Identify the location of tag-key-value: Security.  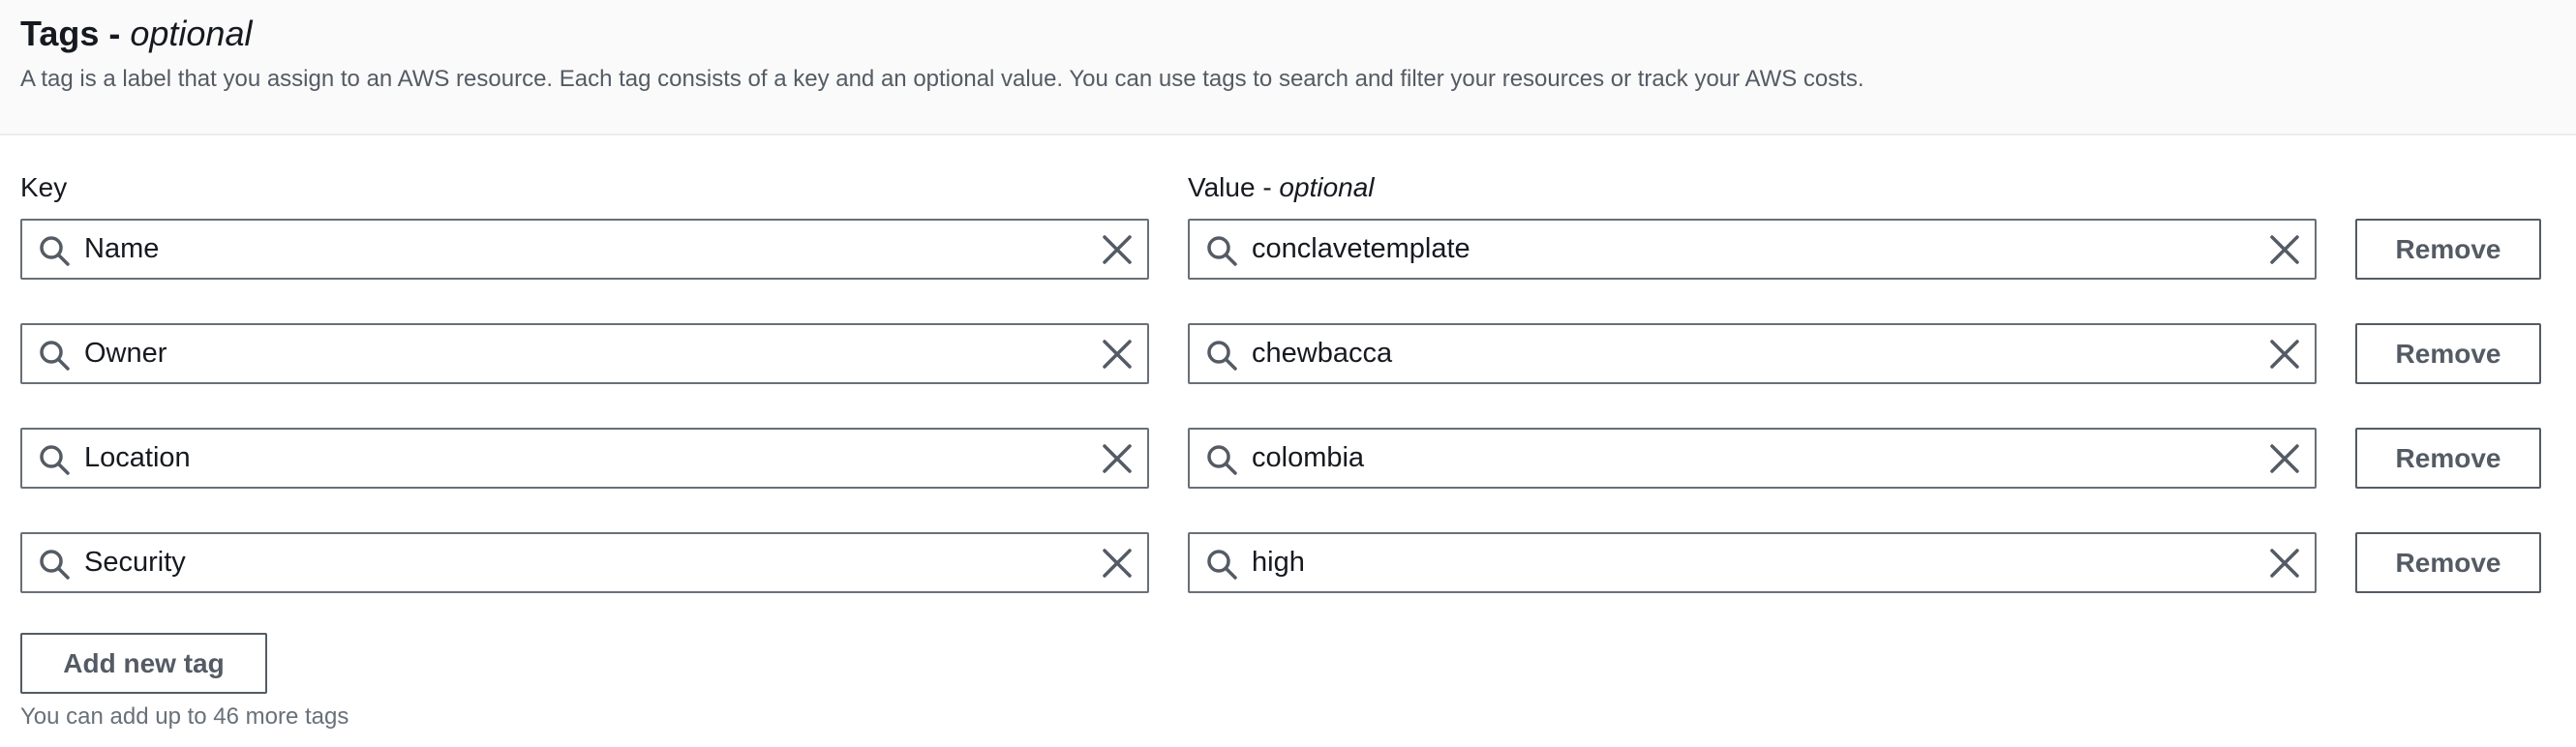
(135, 562).